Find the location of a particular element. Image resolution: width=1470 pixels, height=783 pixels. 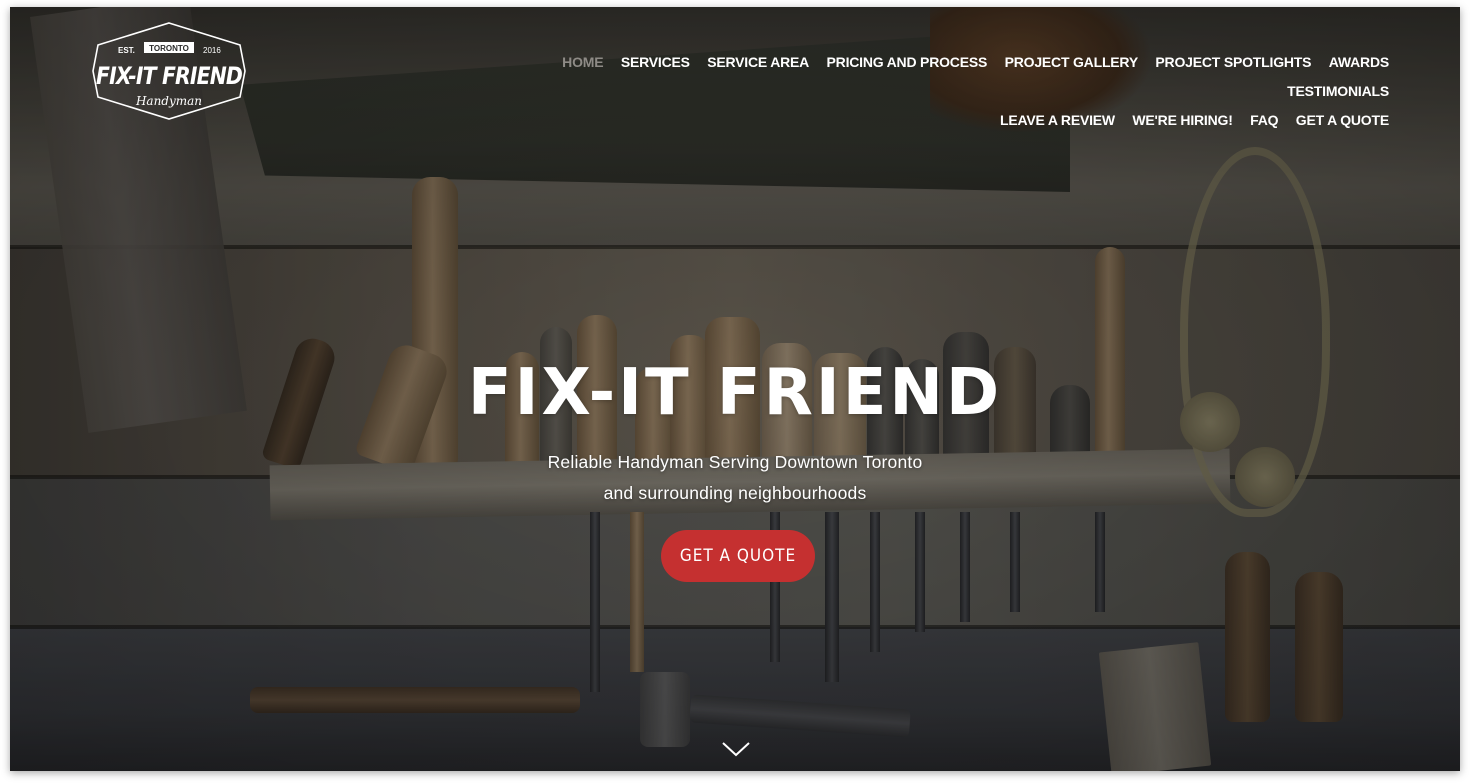

nav-item-service-area: SERVICE AREA is located at coordinates (758, 62).